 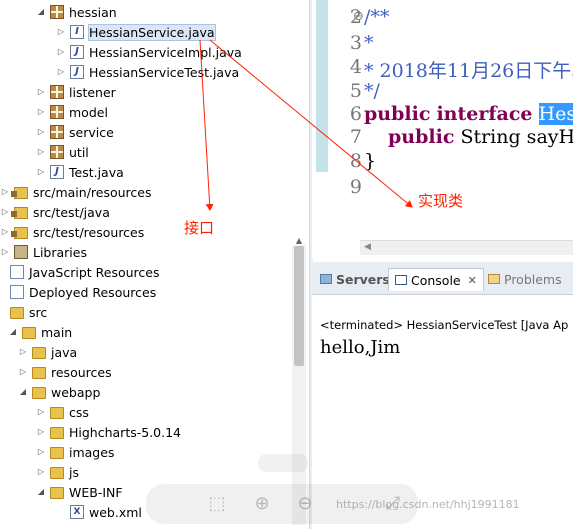 I want to click on tree-item: Xweb.xml, so click(x=99, y=512).